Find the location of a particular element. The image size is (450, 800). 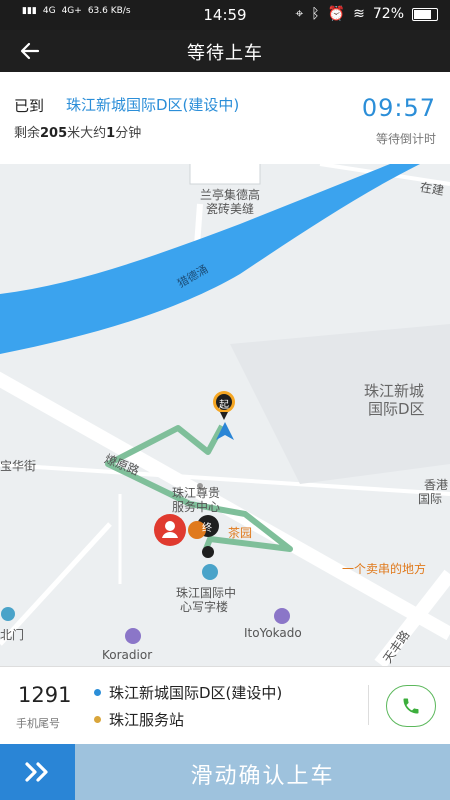

office-building-icon is located at coordinates (210, 572).